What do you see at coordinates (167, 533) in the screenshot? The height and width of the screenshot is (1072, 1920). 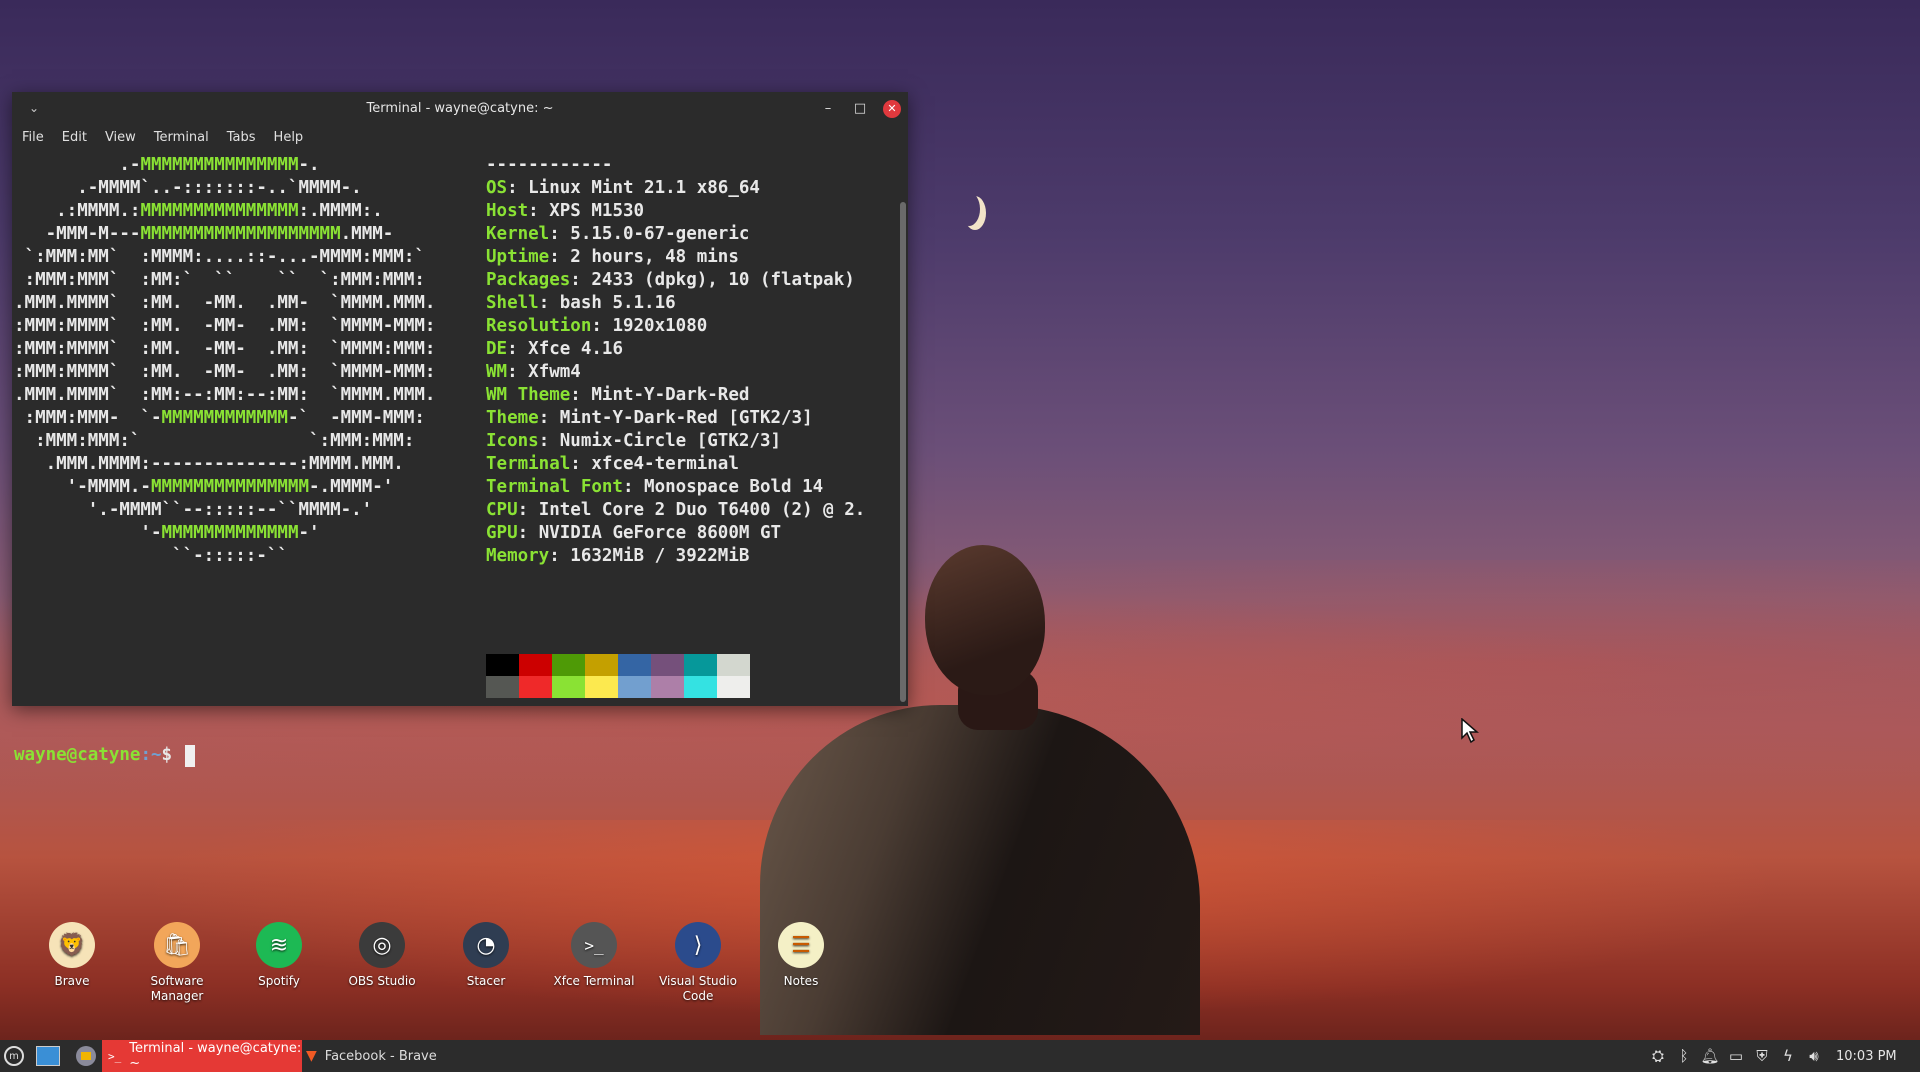 I see `ascii-line: '-MMMMMMMMMMMMM-'` at bounding box center [167, 533].